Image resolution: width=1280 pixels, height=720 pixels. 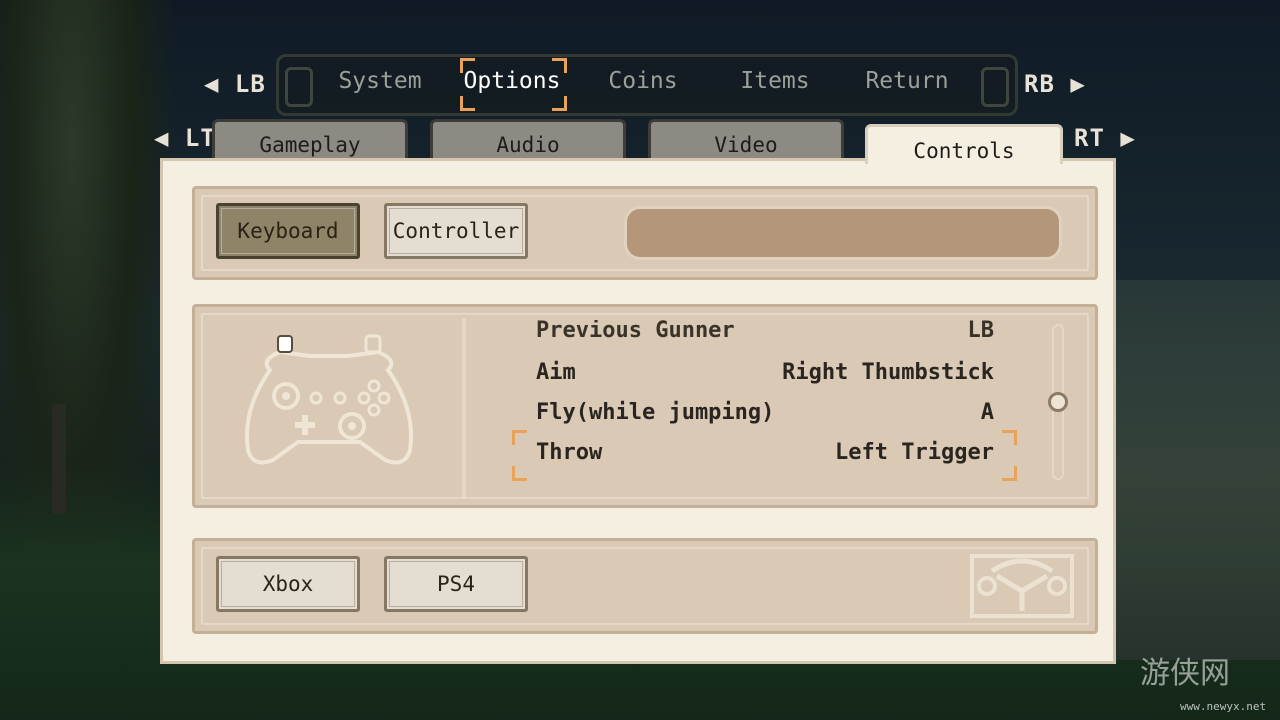 What do you see at coordinates (765, 375) in the screenshot?
I see `binding-row: Aim Right Thumbstick` at bounding box center [765, 375].